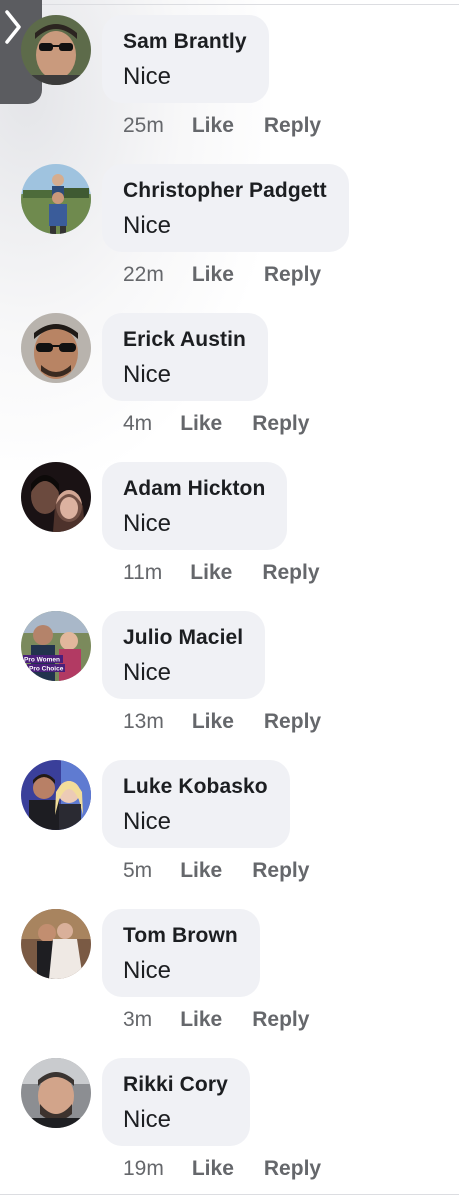 The height and width of the screenshot is (1200, 459). What do you see at coordinates (180, 936) in the screenshot?
I see `comment-author: Tom Brown` at bounding box center [180, 936].